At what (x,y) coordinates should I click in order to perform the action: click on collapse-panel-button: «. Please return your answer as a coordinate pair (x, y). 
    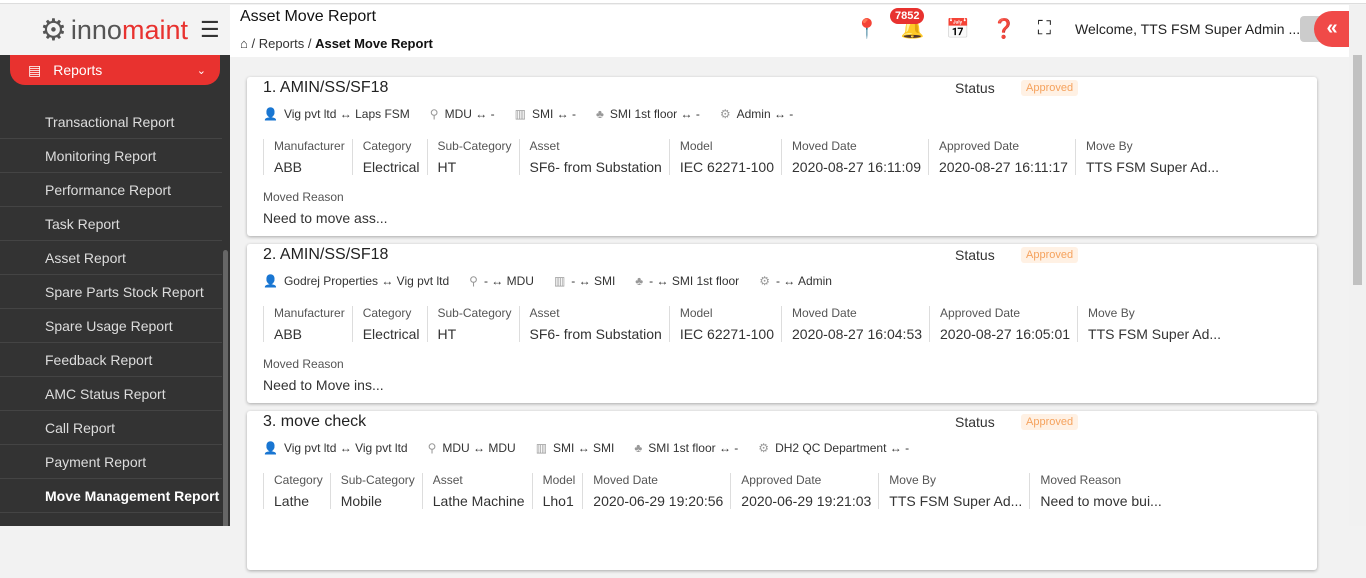
    Looking at the image, I should click on (1332, 29).